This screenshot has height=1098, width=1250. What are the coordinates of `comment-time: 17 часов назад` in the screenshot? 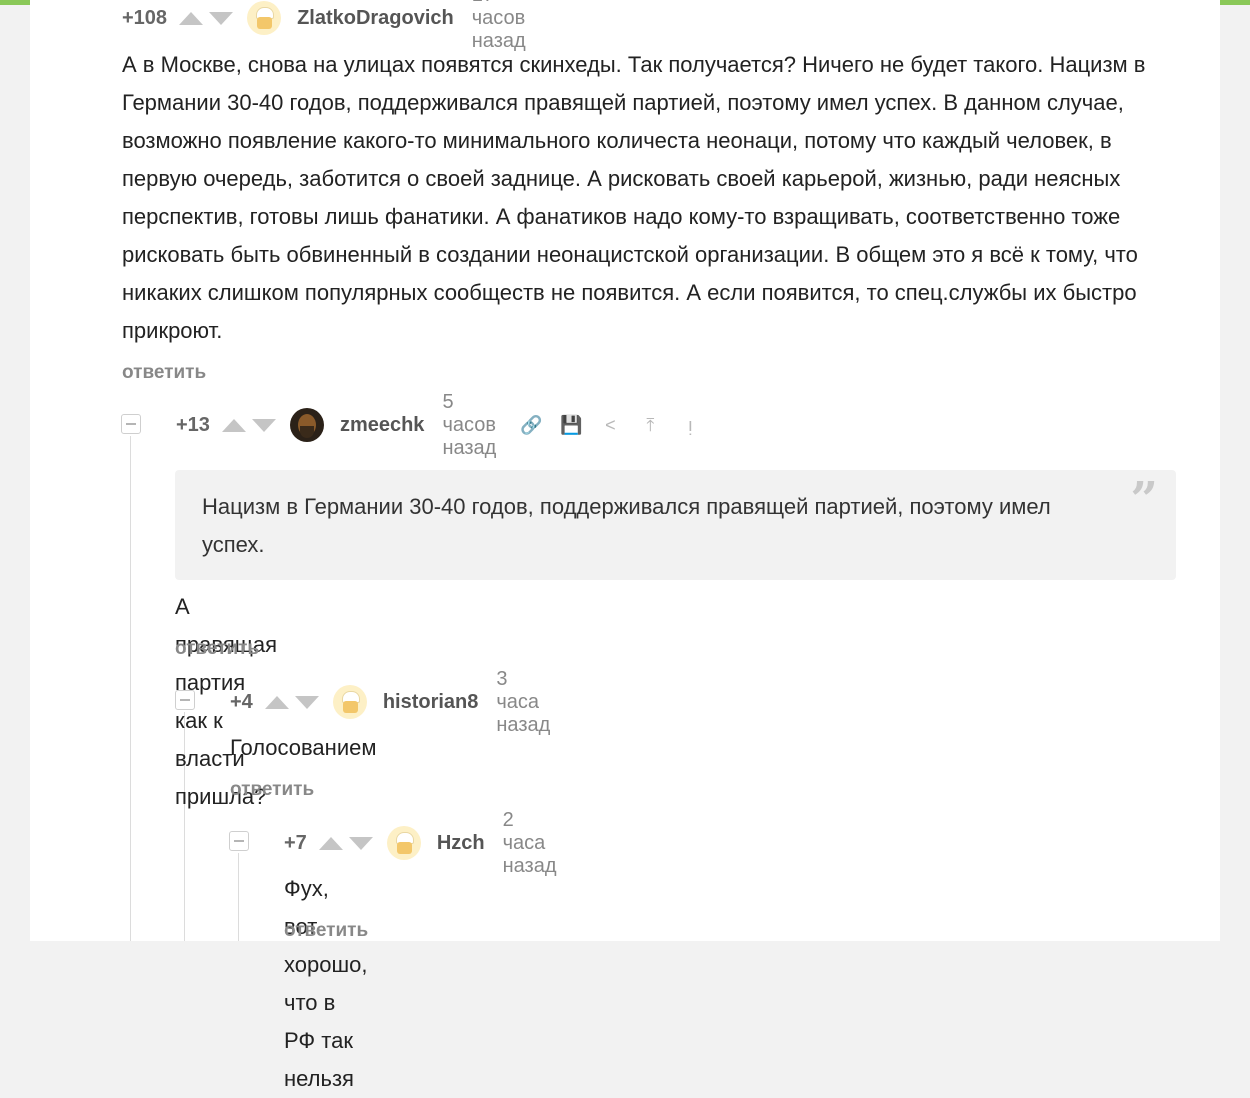 It's located at (499, 26).